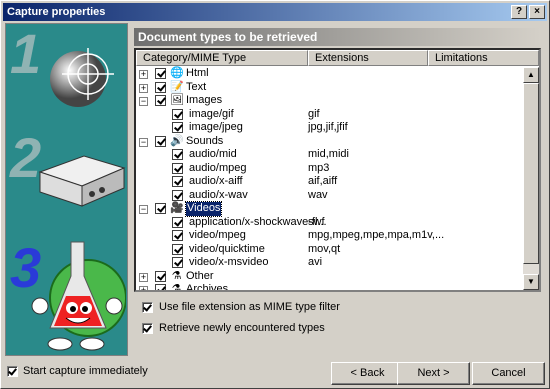 The image size is (550, 389). What do you see at coordinates (508, 373) in the screenshot?
I see `cancel-button: Cancel` at bounding box center [508, 373].